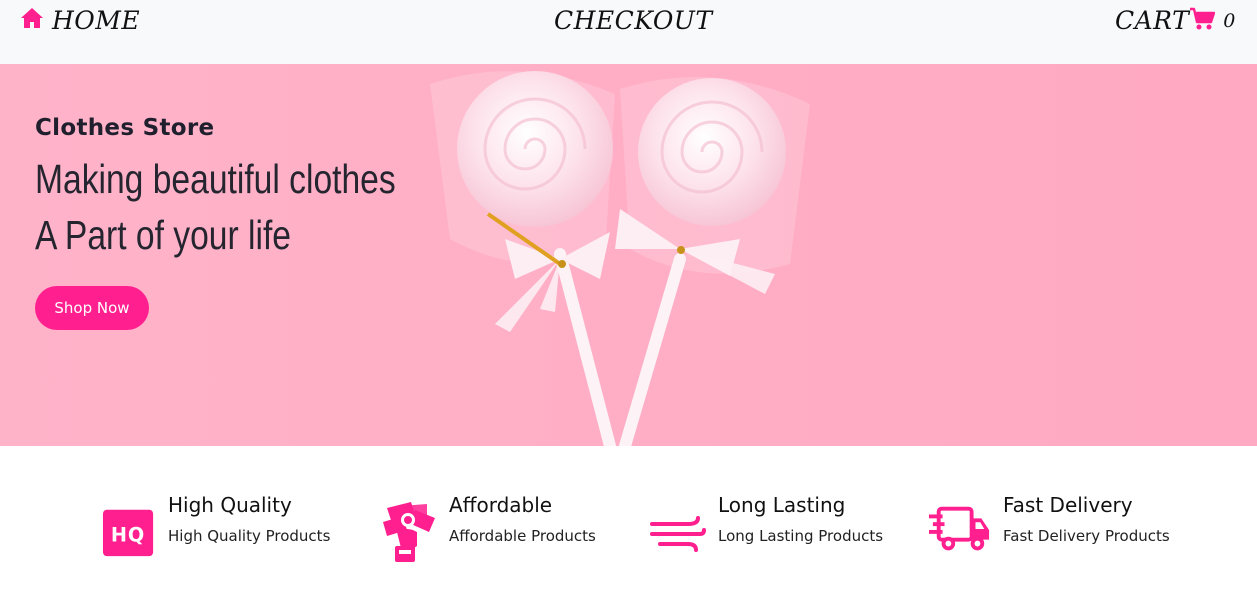 This screenshot has height=616, width=1257. What do you see at coordinates (92, 308) in the screenshot?
I see `shop-now-button: Shop Now` at bounding box center [92, 308].